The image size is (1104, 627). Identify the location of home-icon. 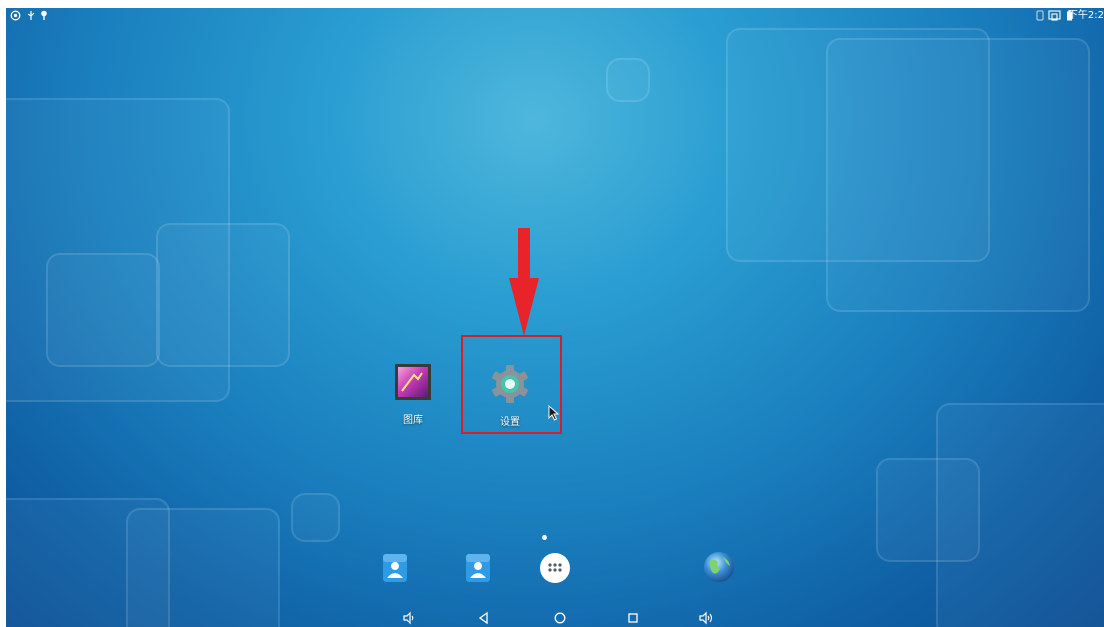
(560, 618).